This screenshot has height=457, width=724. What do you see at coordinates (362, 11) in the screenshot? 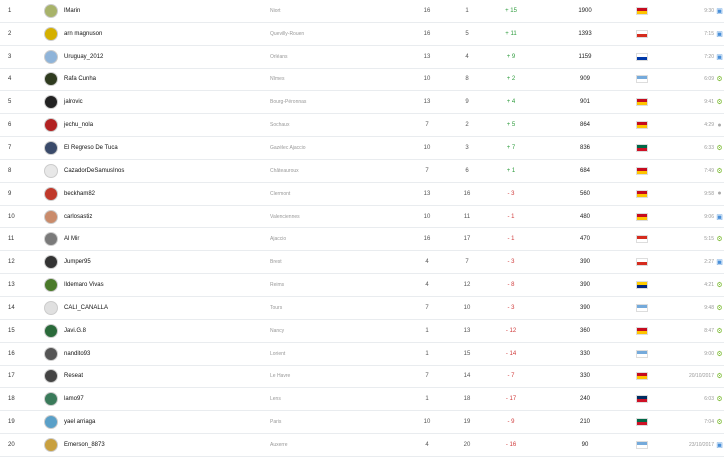
I see `table-row: 1 lMarin Niort 16 1 + 15 1900 9:30 ▣` at bounding box center [362, 11].